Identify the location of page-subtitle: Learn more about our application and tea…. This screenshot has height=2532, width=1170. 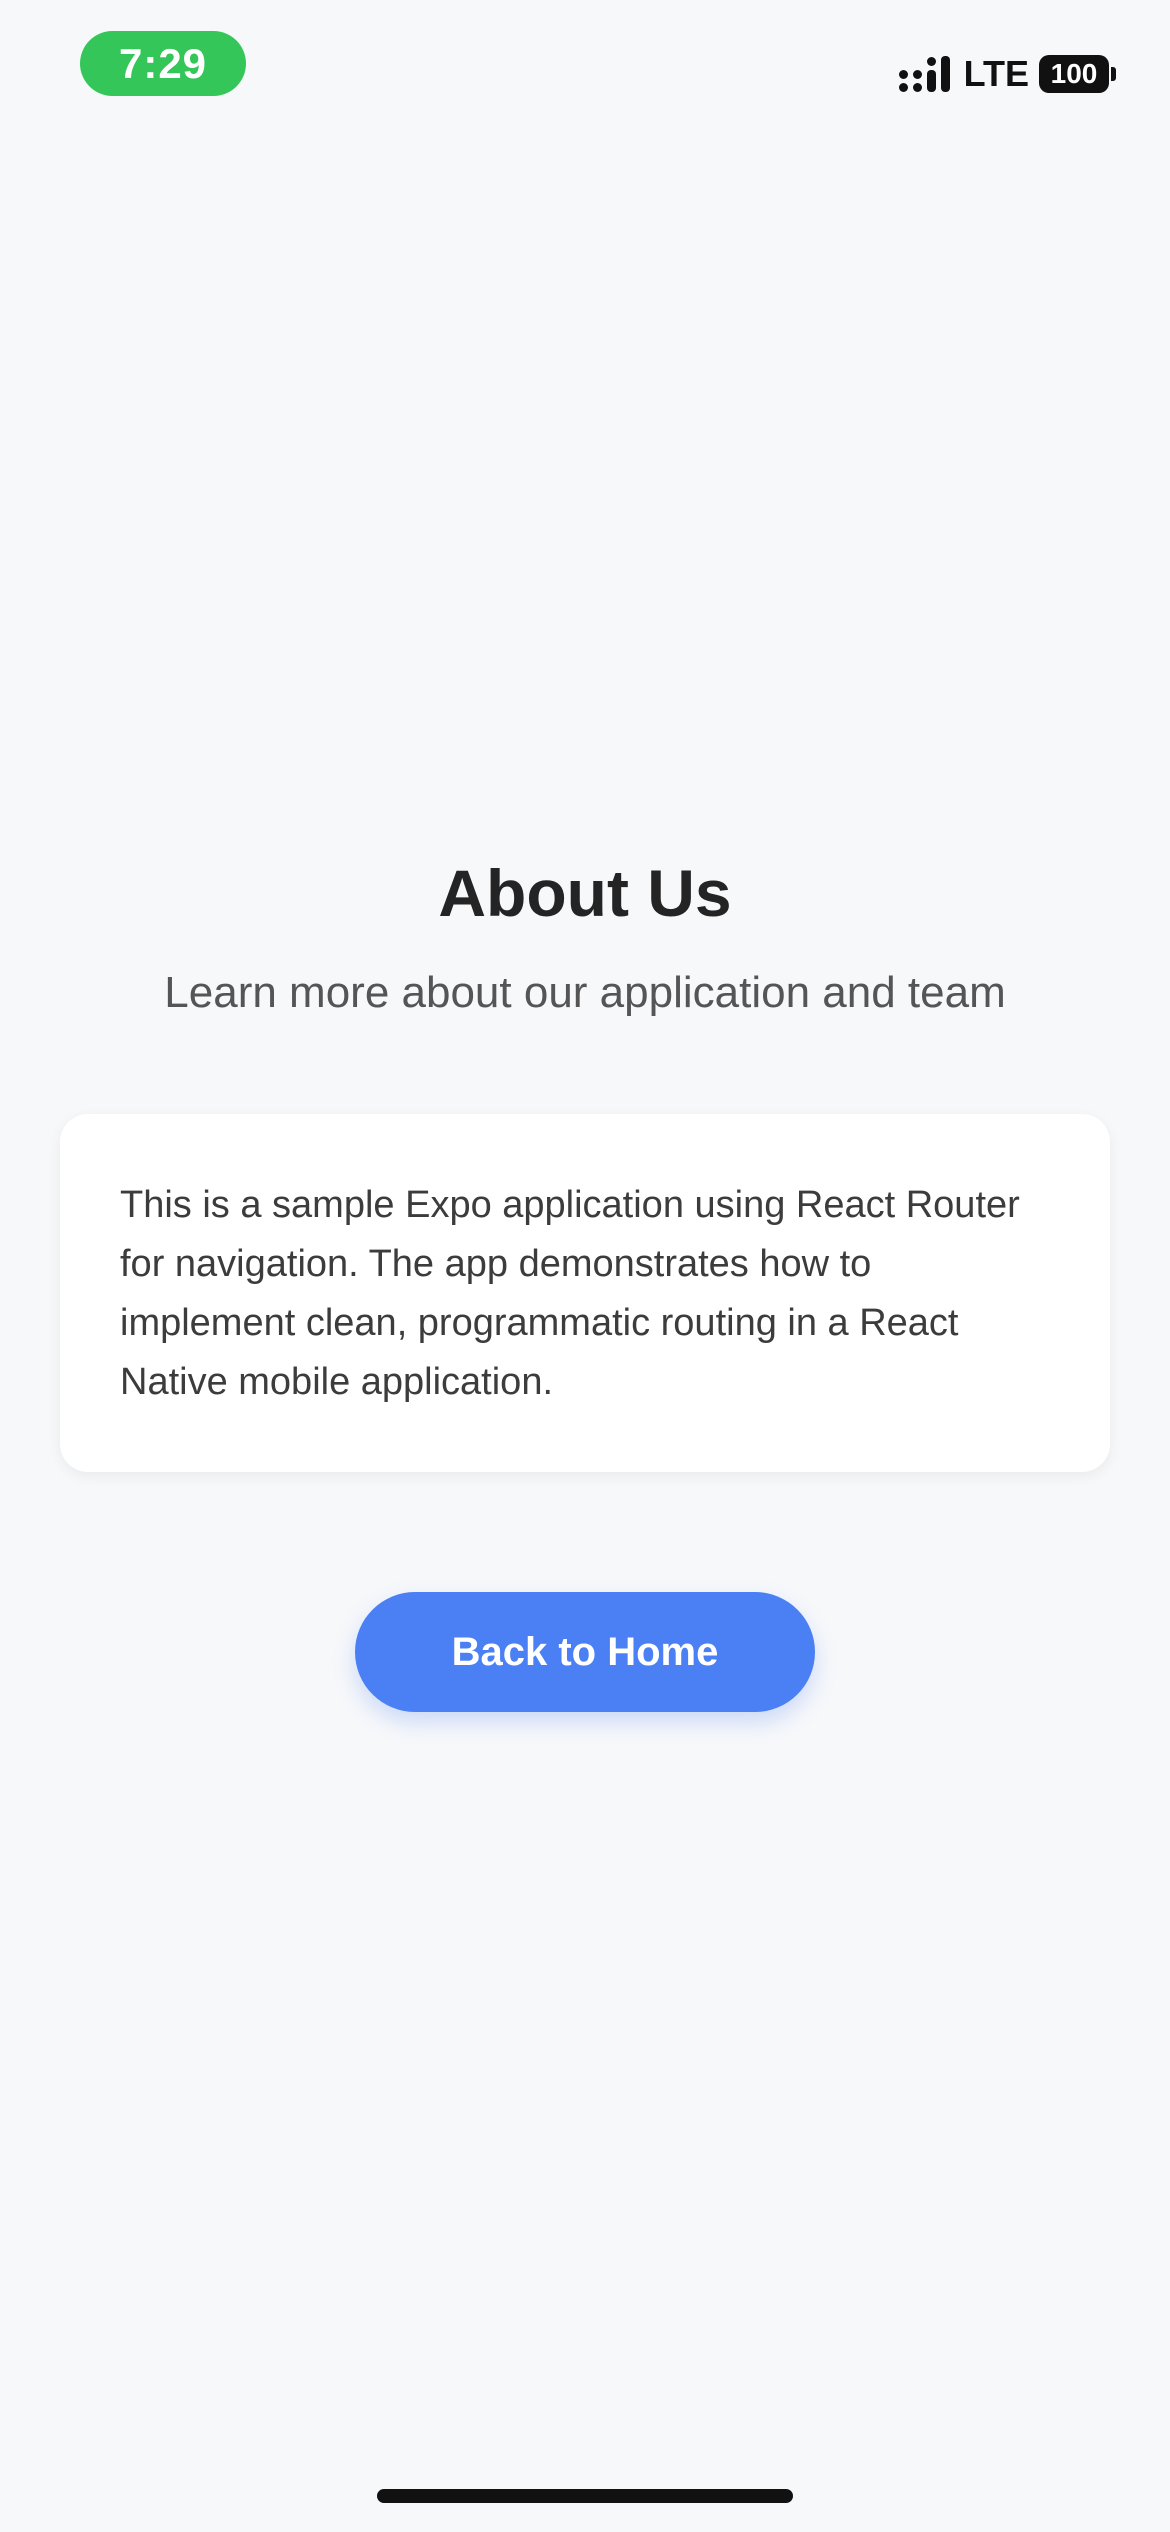
(585, 992).